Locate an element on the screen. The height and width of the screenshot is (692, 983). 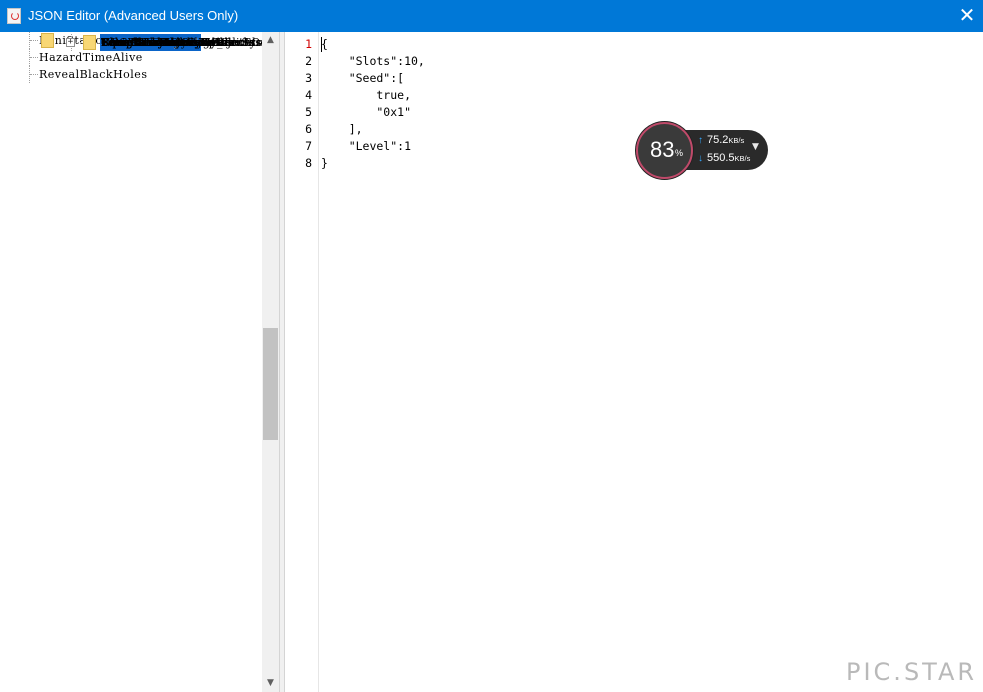
network-speed-widget: 83 % ↑ 75.2KB/s ↓ 550.5KB/s ▼ is located at coordinates (703, 150).